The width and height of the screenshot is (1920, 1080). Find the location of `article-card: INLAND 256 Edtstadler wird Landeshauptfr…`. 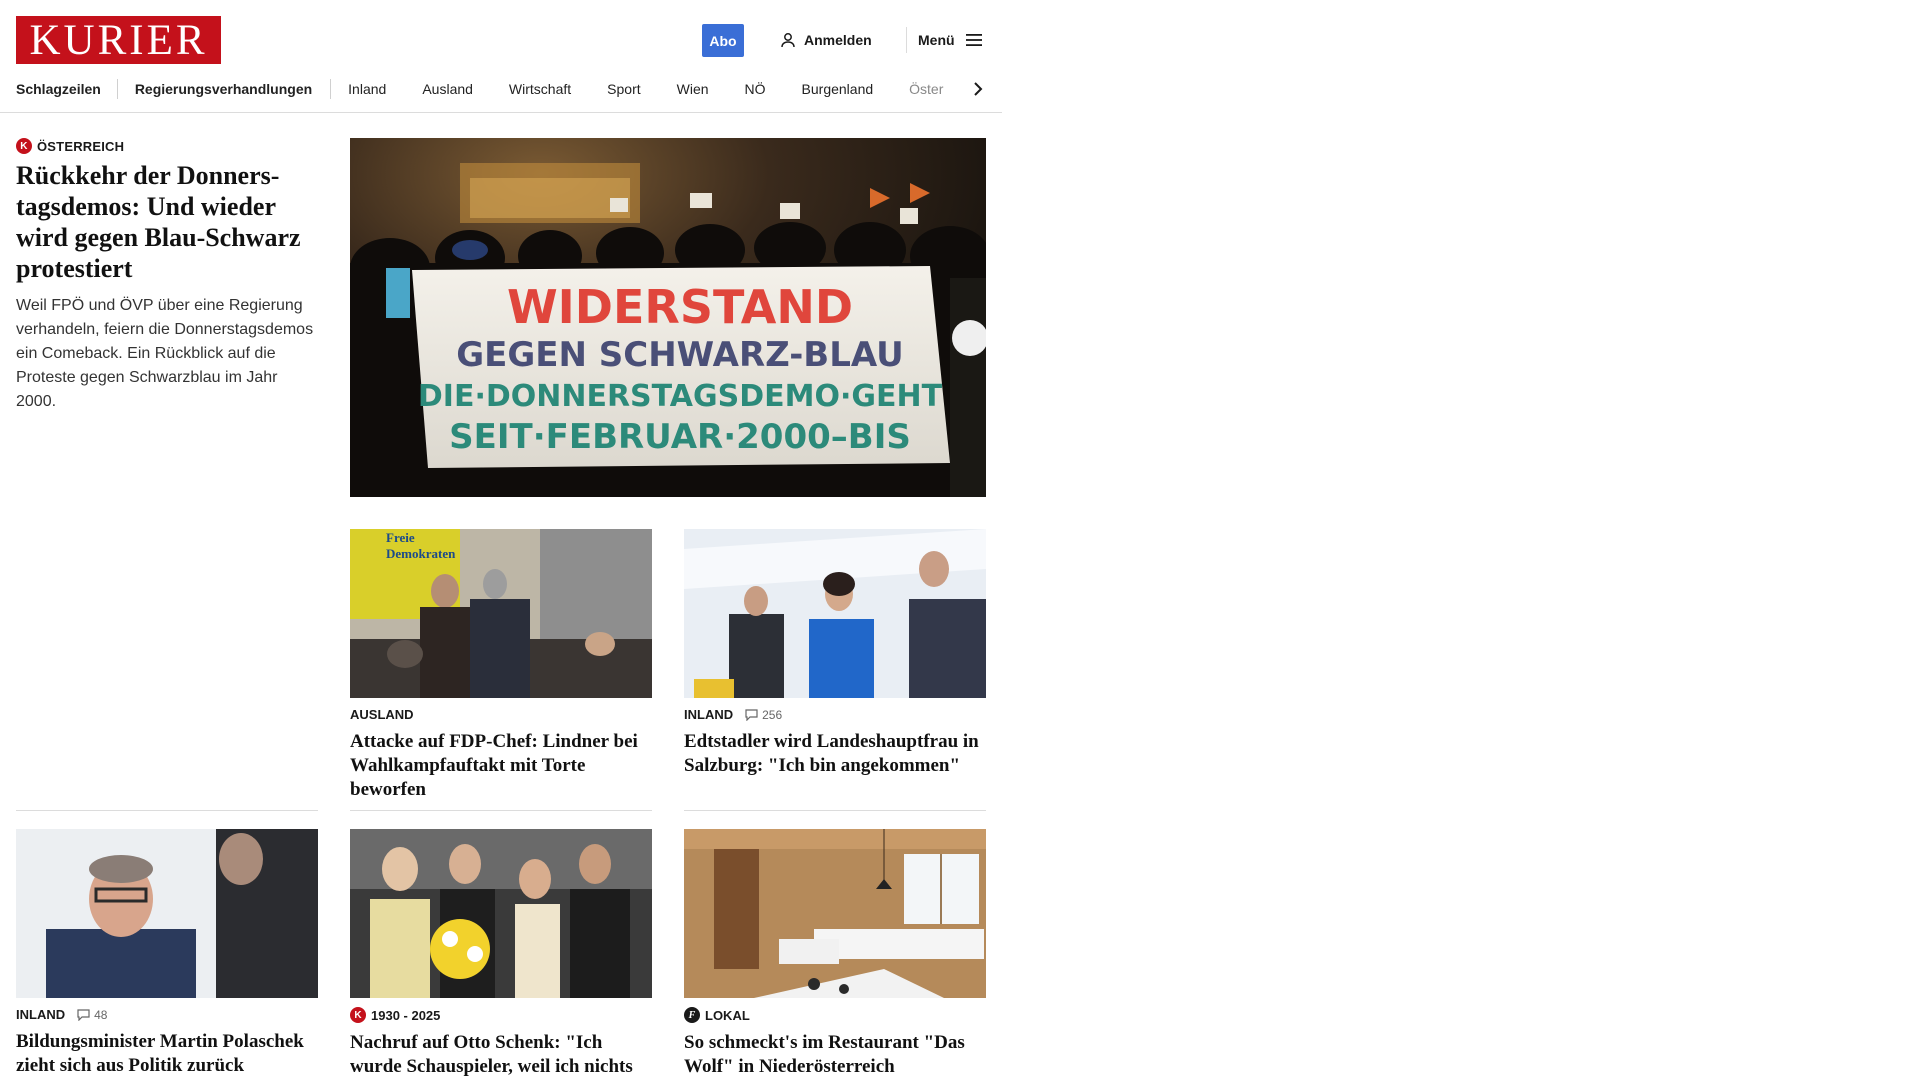

article-card: INLAND 256 Edtstadler wird Landeshauptfr… is located at coordinates (835, 653).